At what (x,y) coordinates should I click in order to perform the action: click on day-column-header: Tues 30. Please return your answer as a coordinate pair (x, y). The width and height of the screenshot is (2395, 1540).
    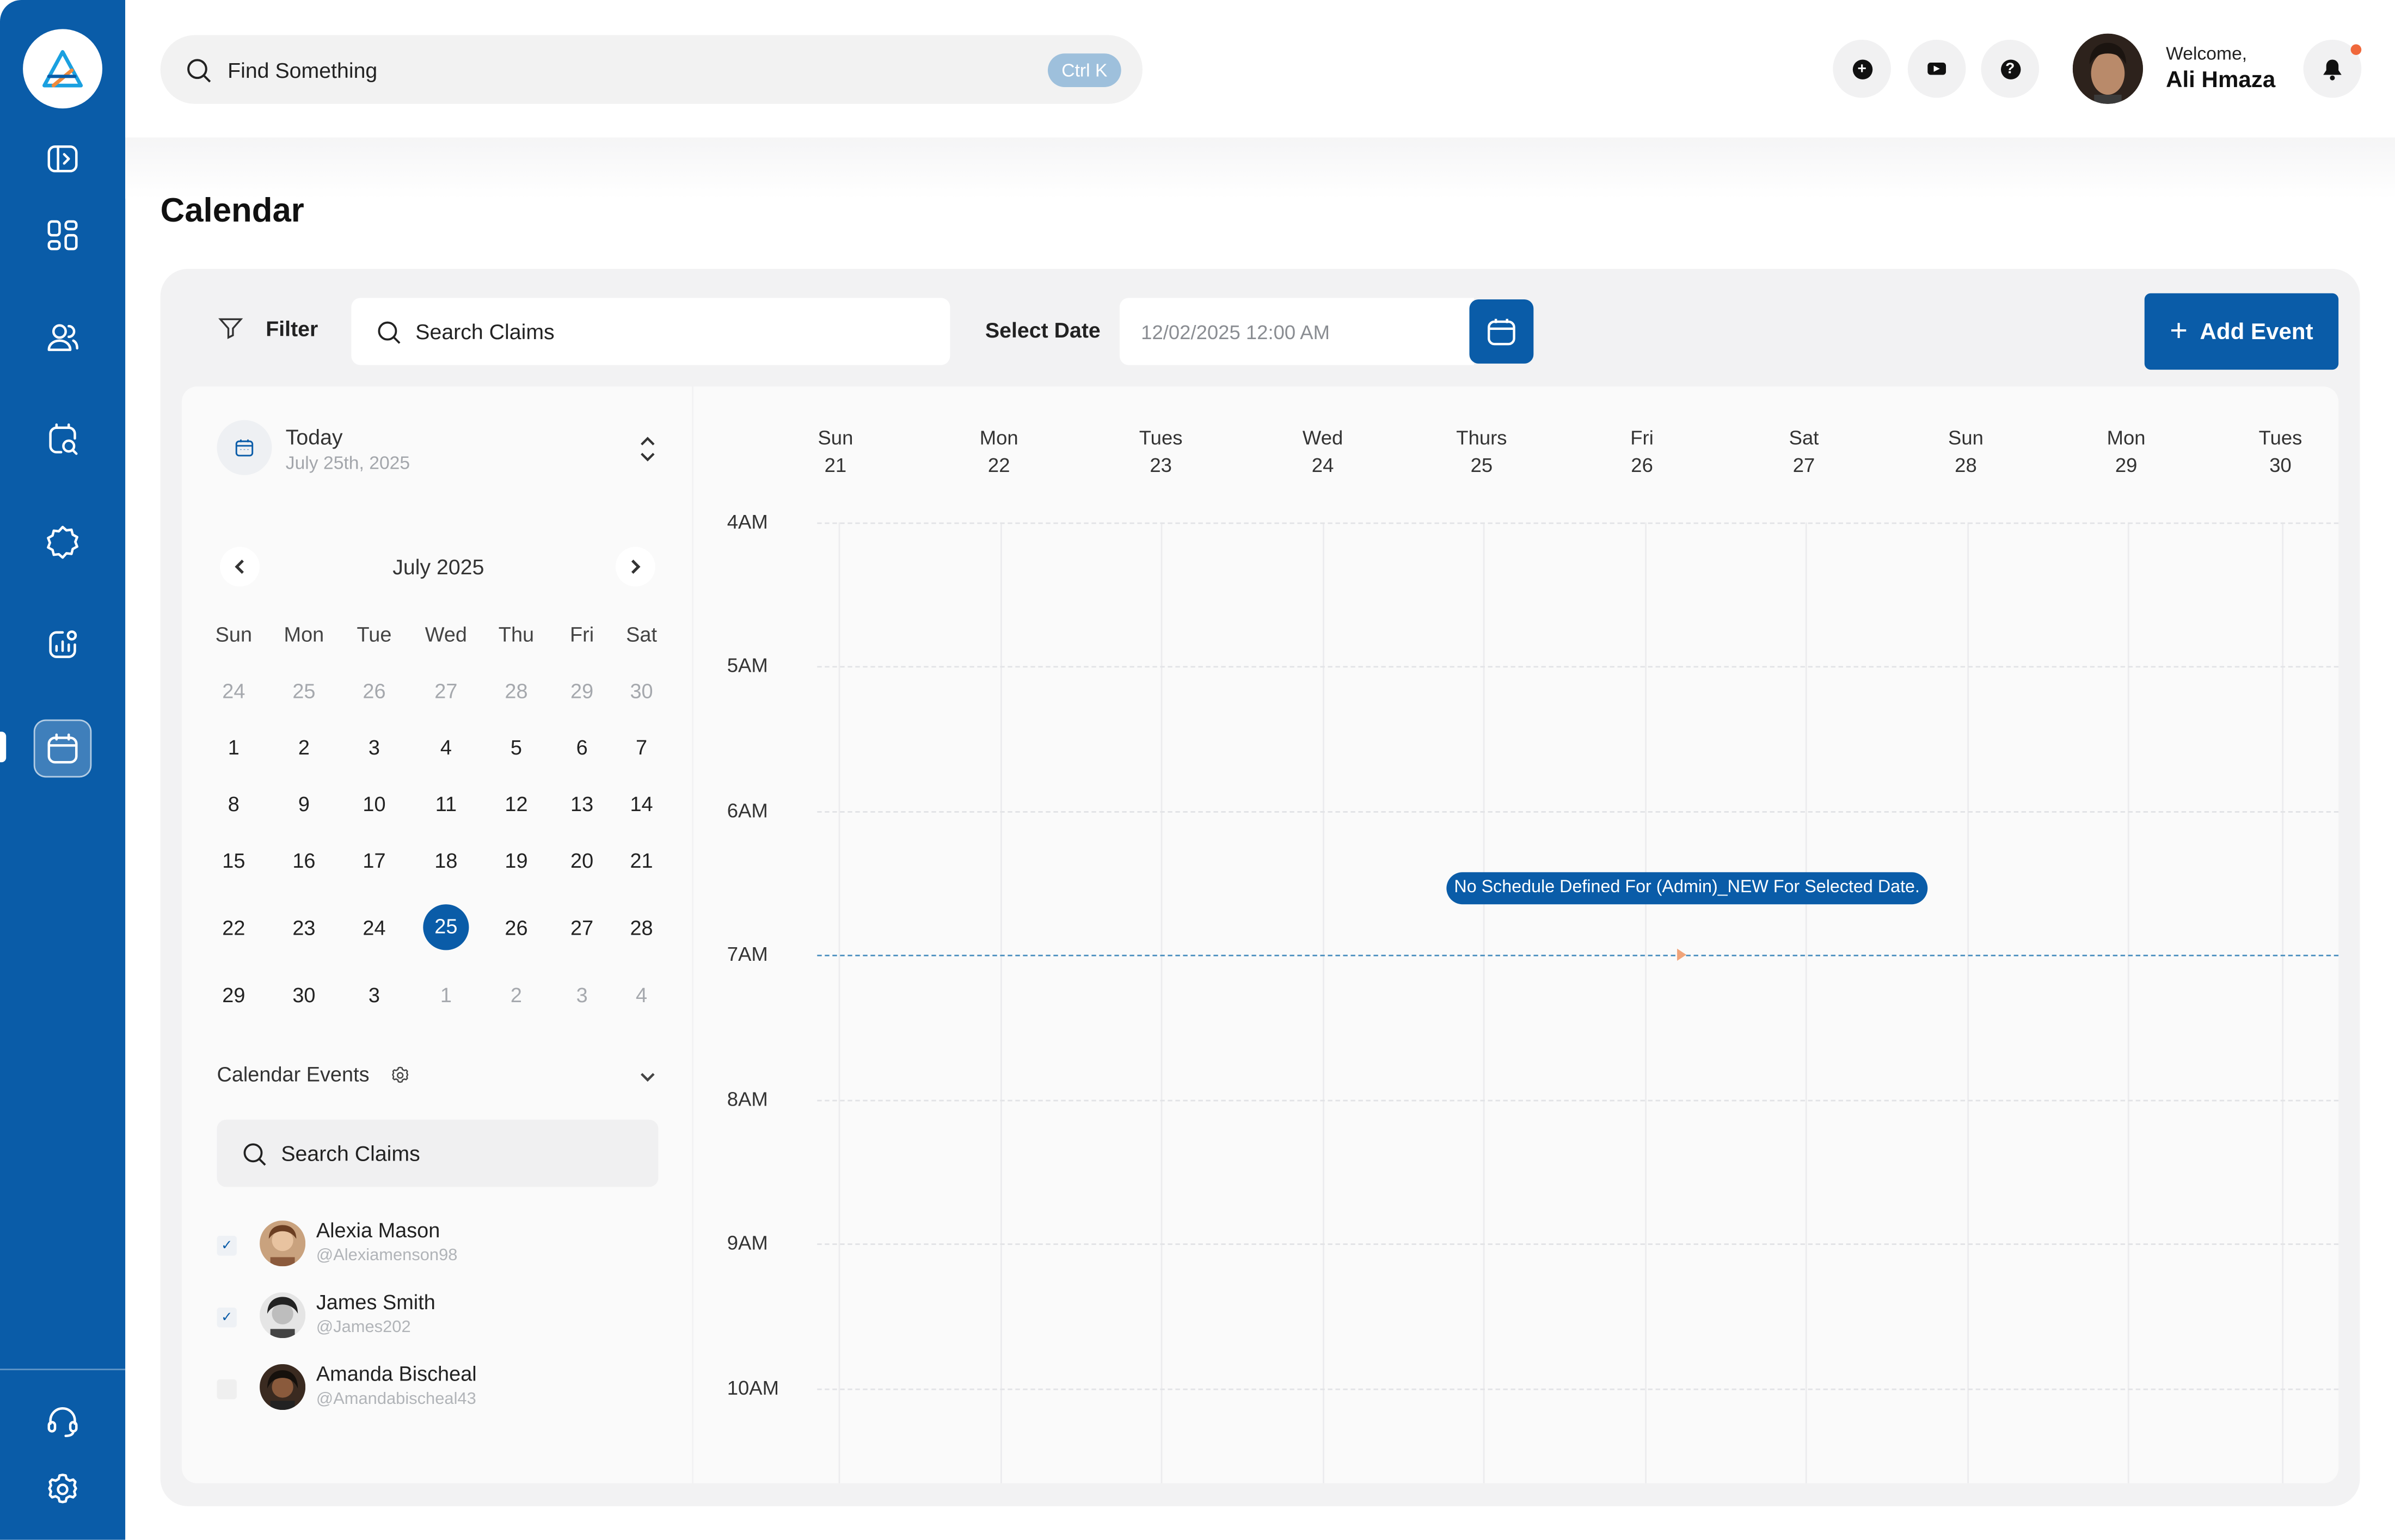
    Looking at the image, I should click on (2280, 452).